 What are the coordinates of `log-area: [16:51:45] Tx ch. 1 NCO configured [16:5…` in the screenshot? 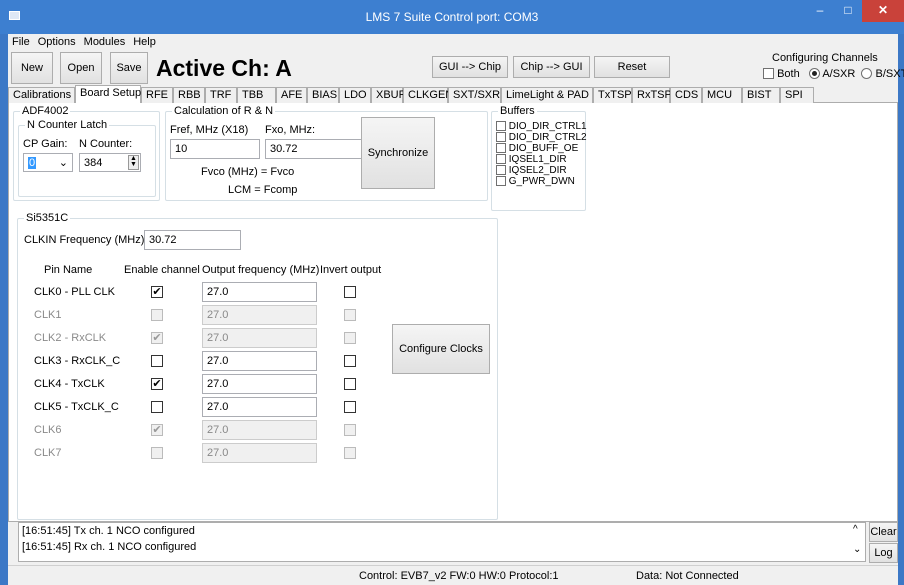 It's located at (442, 542).